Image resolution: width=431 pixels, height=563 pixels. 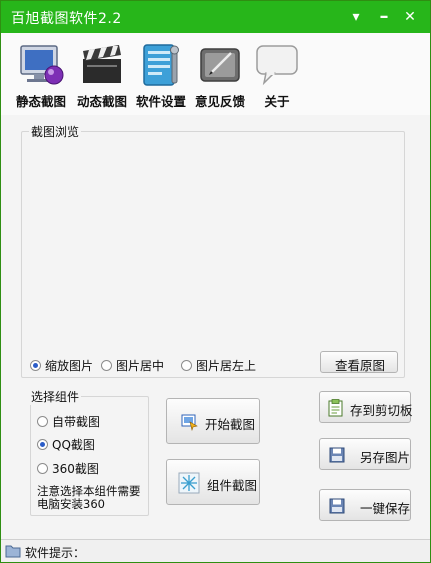 What do you see at coordinates (381, 410) in the screenshot?
I see `button-label: 存到剪切板` at bounding box center [381, 410].